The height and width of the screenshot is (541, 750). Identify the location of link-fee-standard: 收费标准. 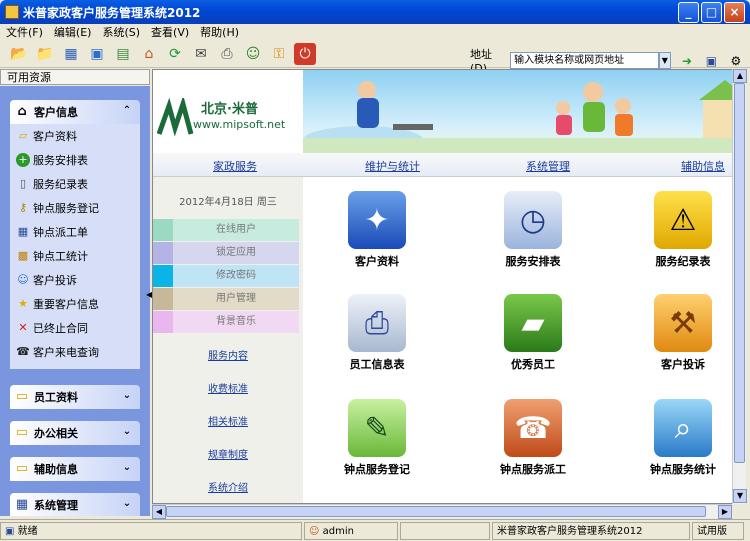
(228, 387).